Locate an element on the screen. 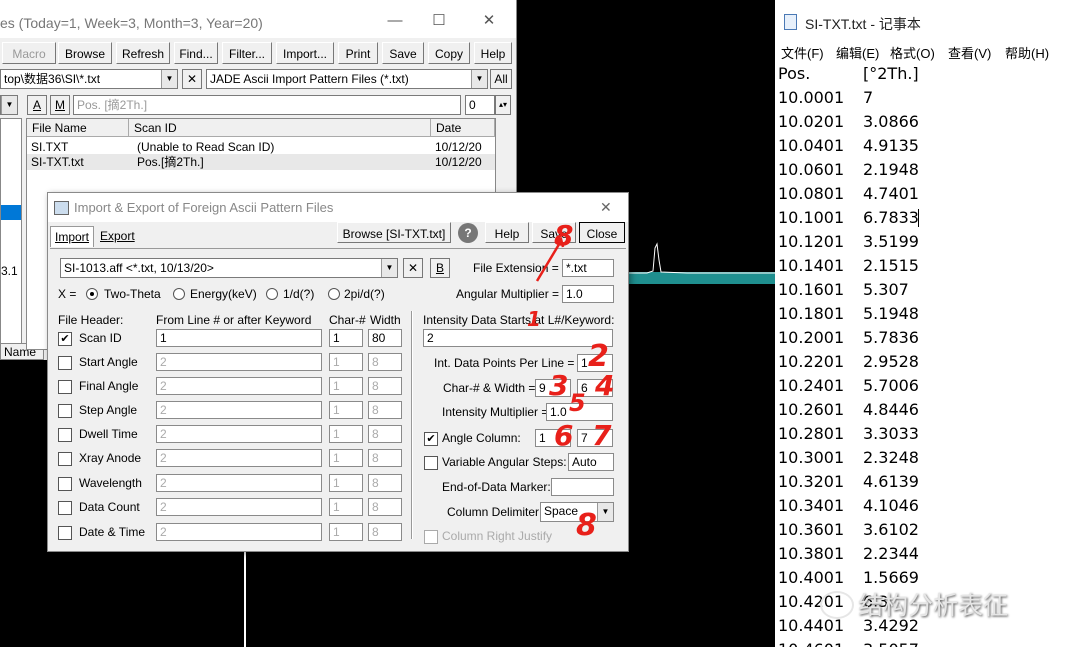 The width and height of the screenshot is (1080, 647). dialog-close-button: Close is located at coordinates (602, 232).